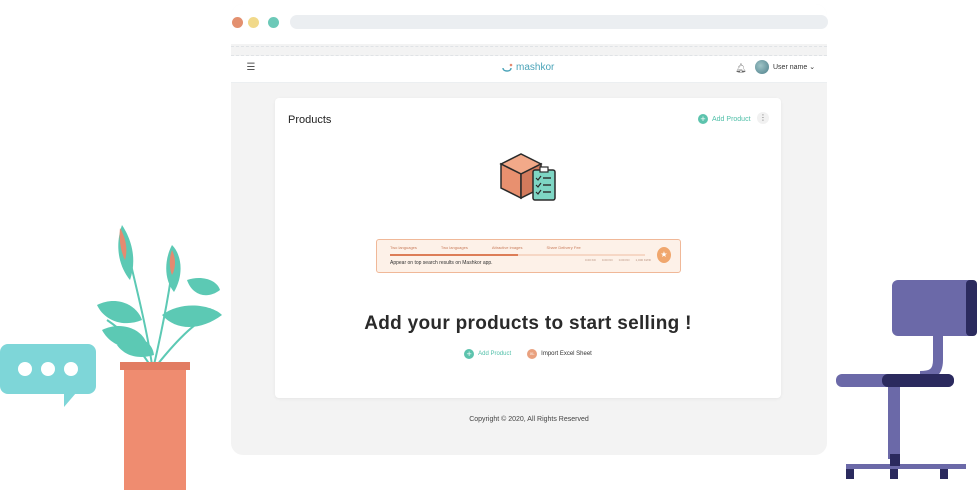 The image size is (977, 490). What do you see at coordinates (507, 67) in the screenshot?
I see `mashkor-logo-icon` at bounding box center [507, 67].